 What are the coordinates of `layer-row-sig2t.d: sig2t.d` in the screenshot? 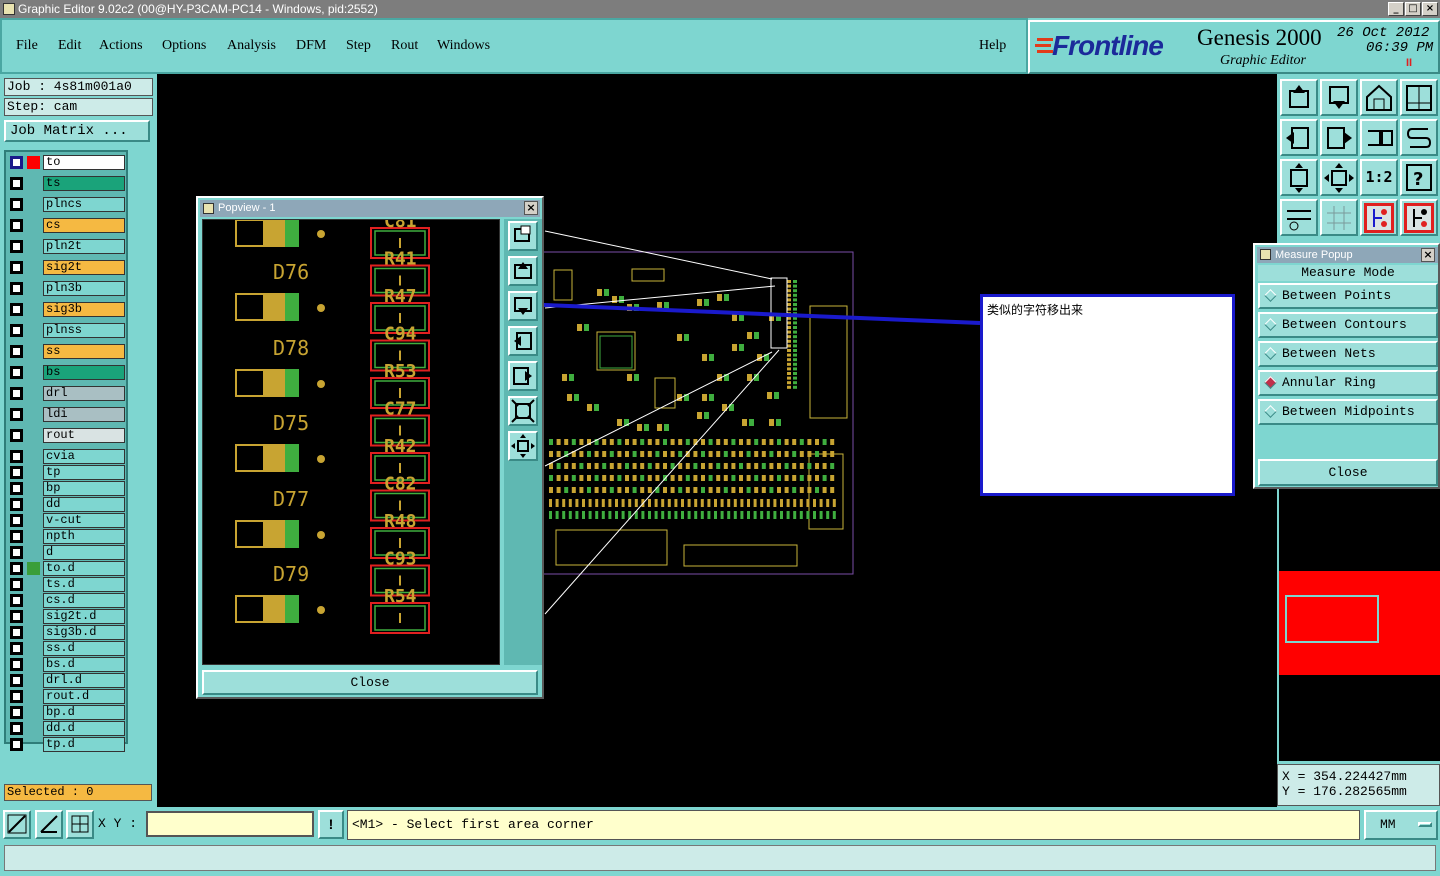 It's located at (66, 616).